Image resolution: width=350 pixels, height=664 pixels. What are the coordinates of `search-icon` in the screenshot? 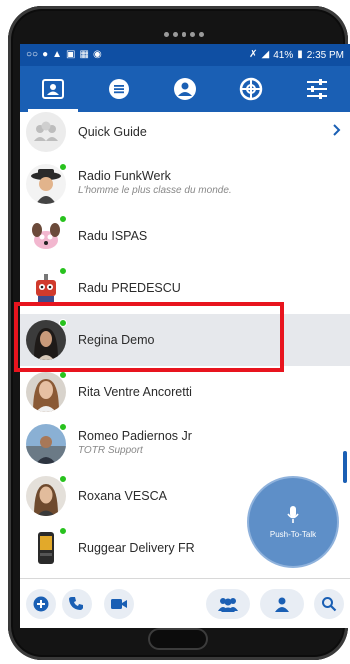 It's located at (329, 604).